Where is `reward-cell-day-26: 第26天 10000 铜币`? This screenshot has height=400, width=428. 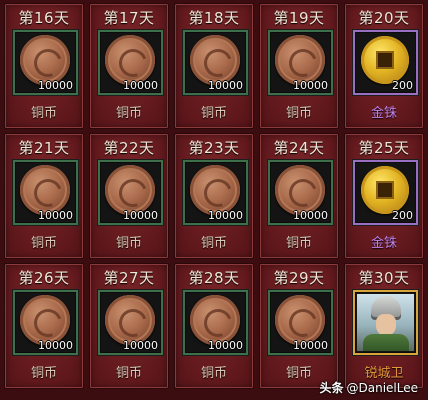
reward-cell-day-26: 第26天 10000 铜币 is located at coordinates (44, 326).